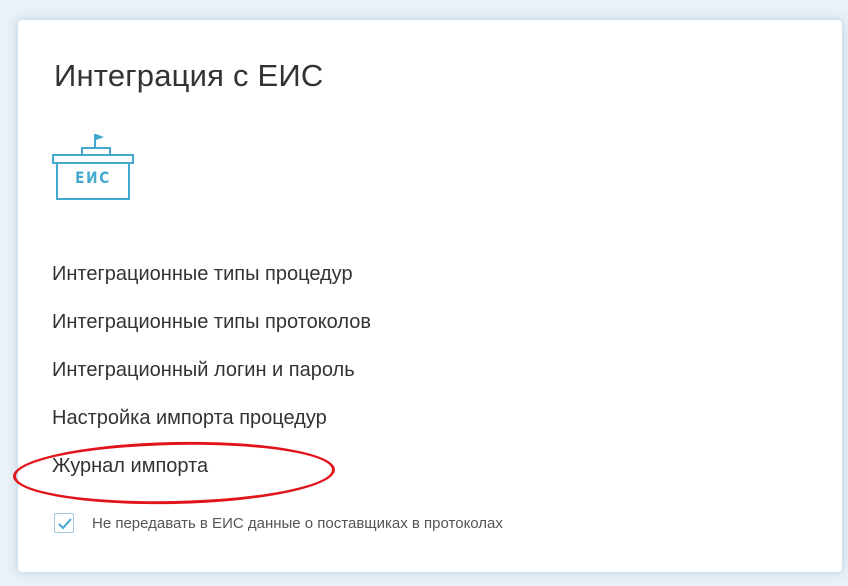 The image size is (848, 586). I want to click on link-protocol-types: Интеграционные типы протоколов, so click(211, 328).